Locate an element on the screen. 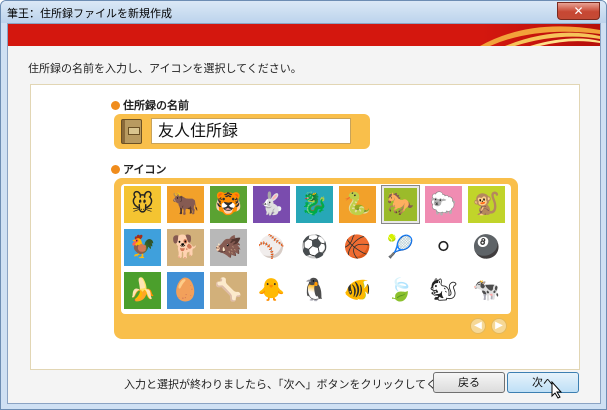 This screenshot has height=410, width=607. leaf-icon: 🍃 is located at coordinates (400, 290).